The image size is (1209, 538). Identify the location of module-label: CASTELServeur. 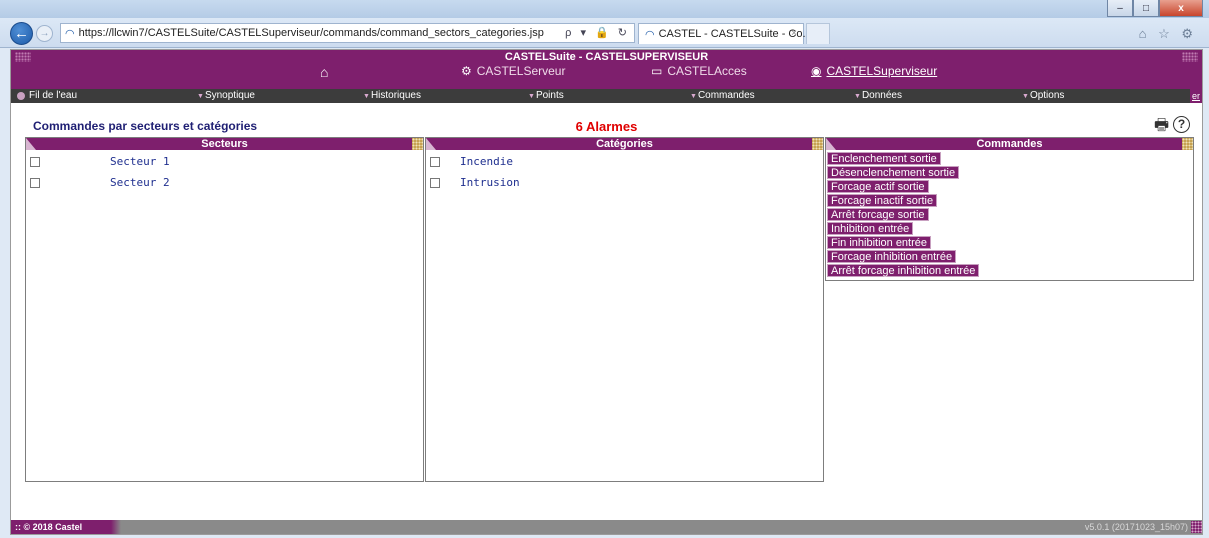
(521, 71).